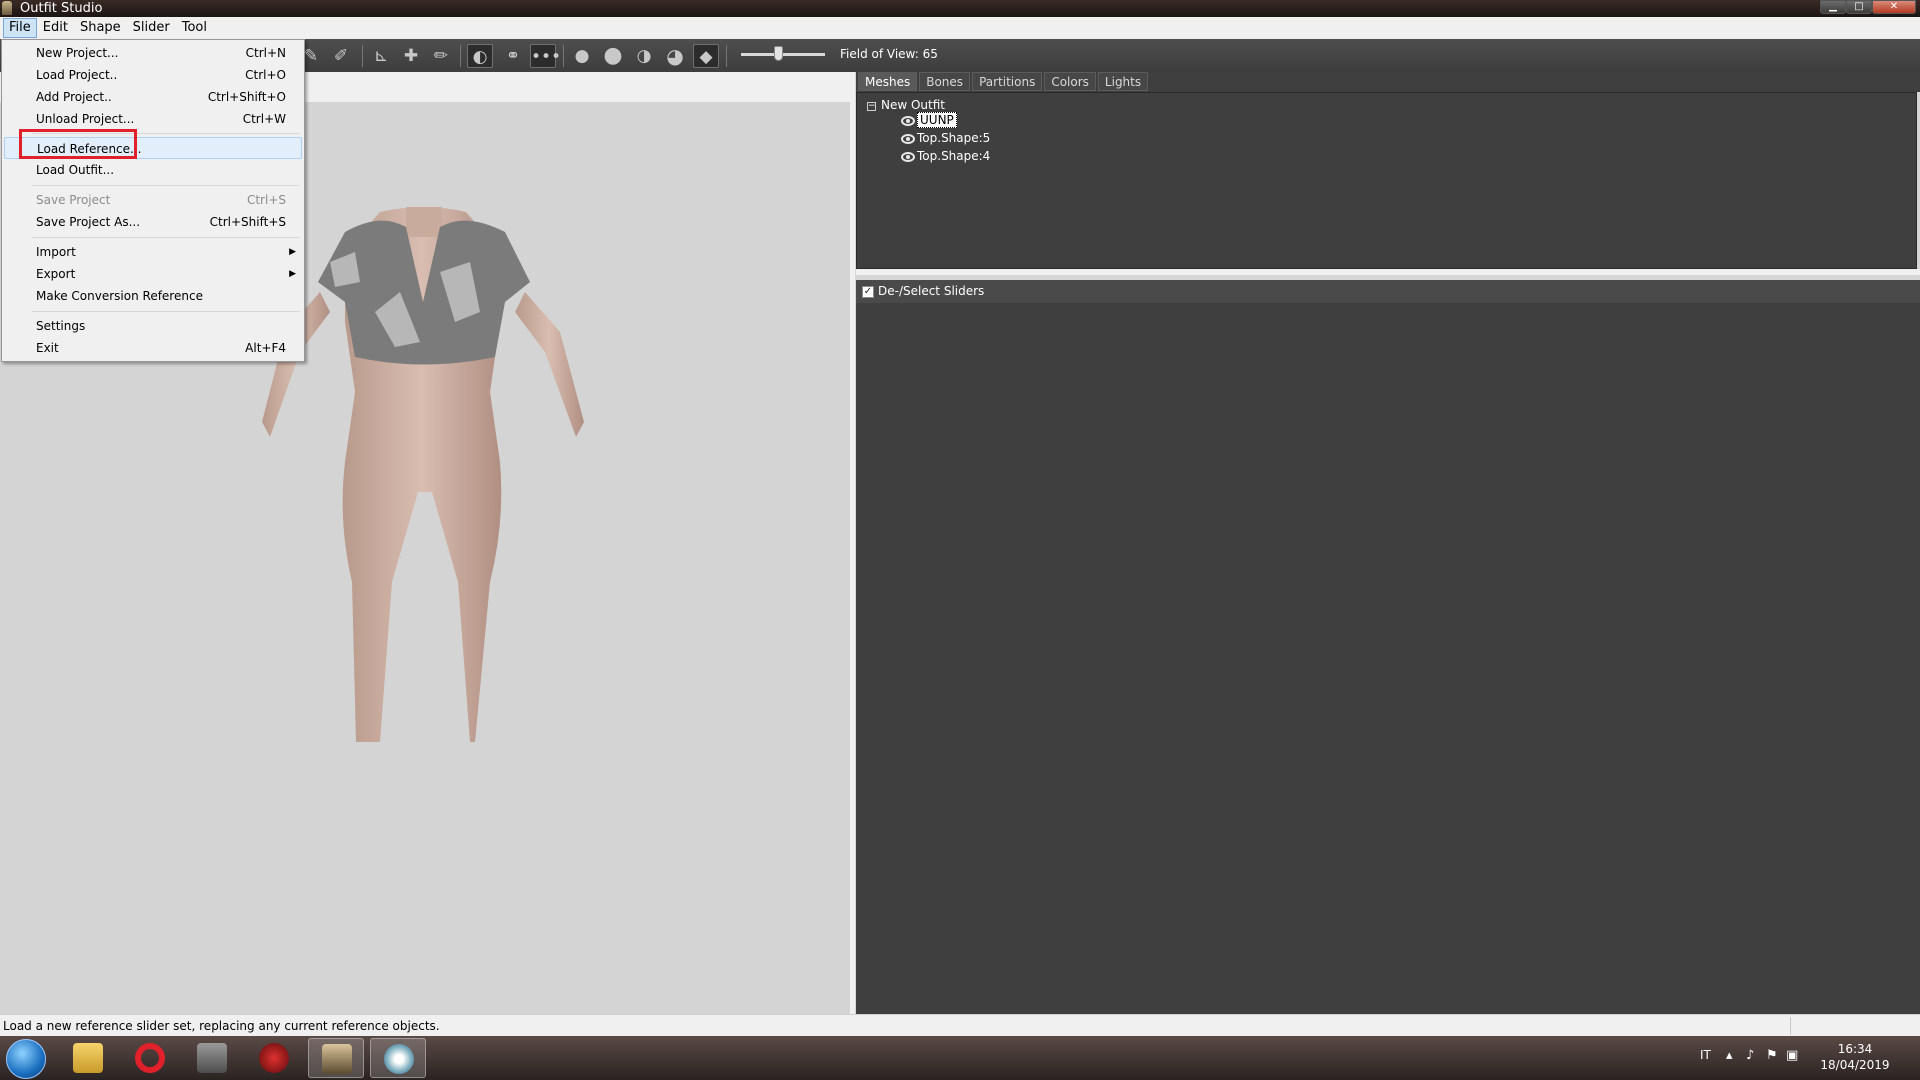 The image size is (1920, 1080). I want to click on network-icon: ▣, so click(1792, 1055).